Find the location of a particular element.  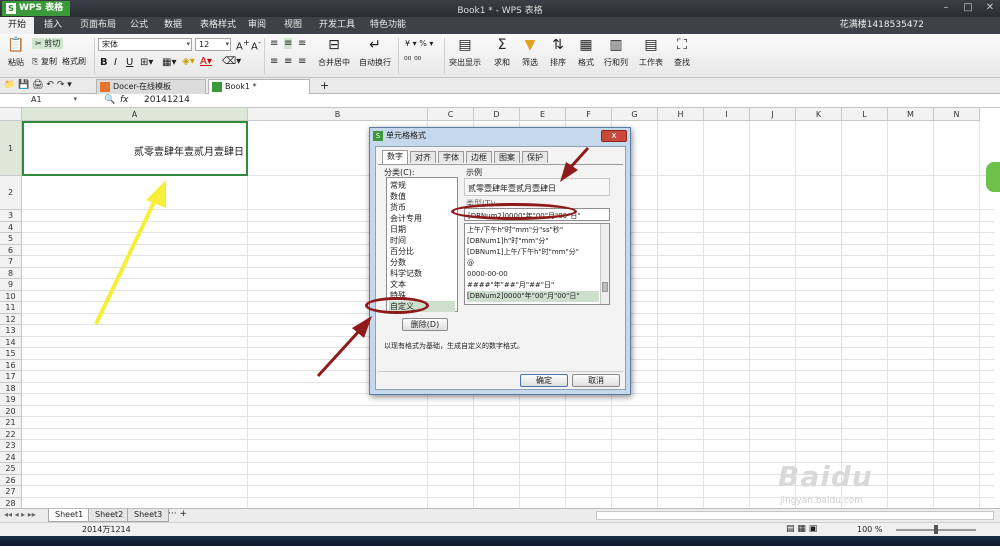

tab-docer-templates: Docer-在线模板 is located at coordinates (151, 86).